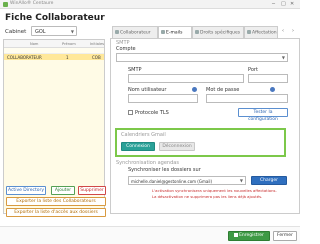  Describe the element at coordinates (268, 78) in the screenshot. I see `port-input` at that location.